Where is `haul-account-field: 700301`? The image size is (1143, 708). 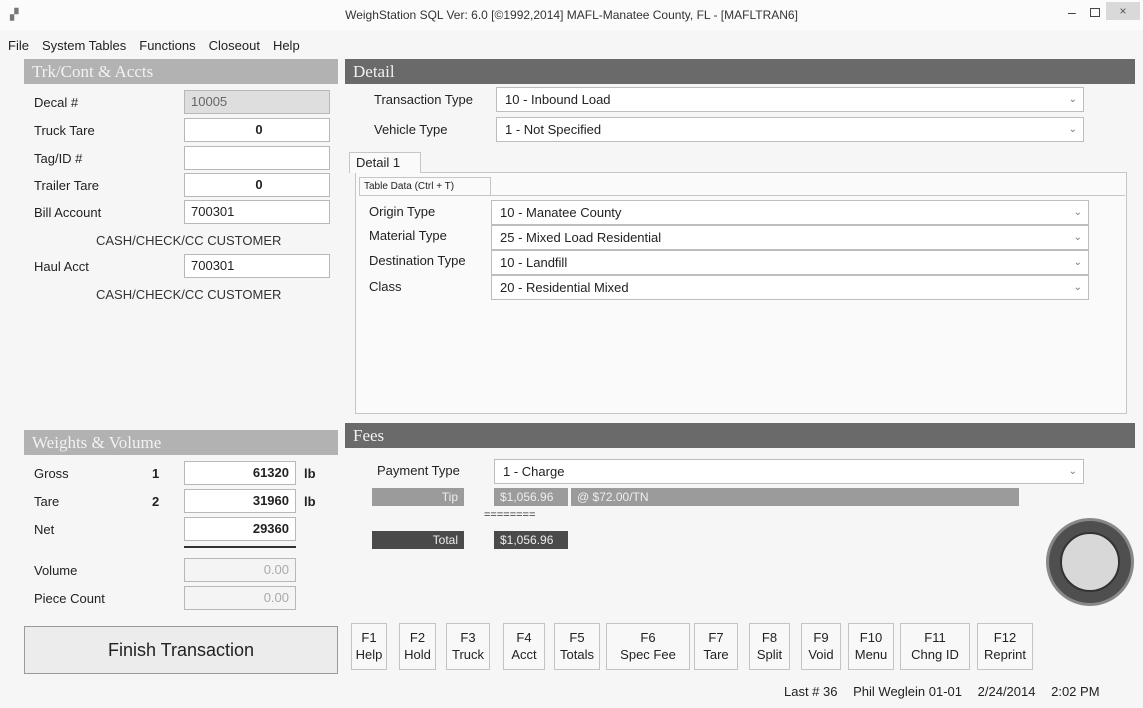 haul-account-field: 700301 is located at coordinates (257, 266).